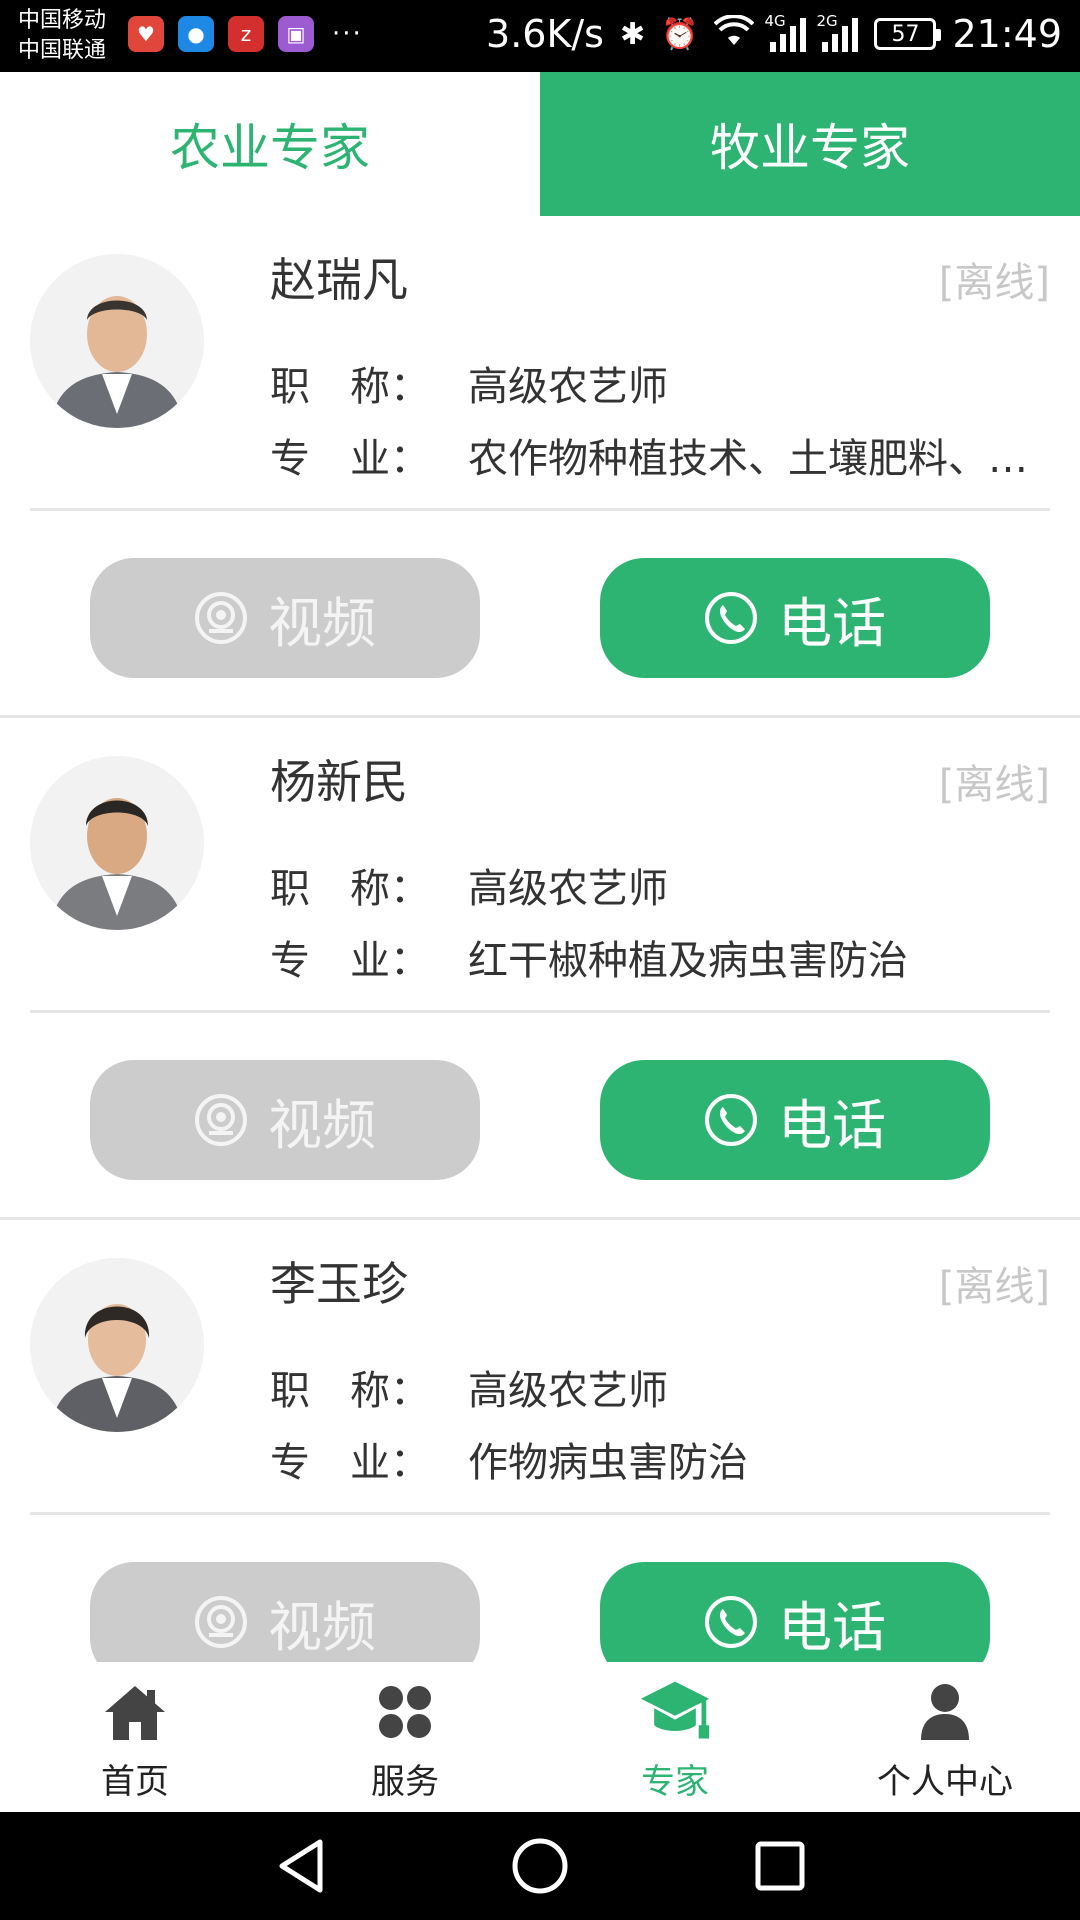 The width and height of the screenshot is (1080, 1920). What do you see at coordinates (945, 1782) in the screenshot?
I see `nav-profile-label: 个人中心` at bounding box center [945, 1782].